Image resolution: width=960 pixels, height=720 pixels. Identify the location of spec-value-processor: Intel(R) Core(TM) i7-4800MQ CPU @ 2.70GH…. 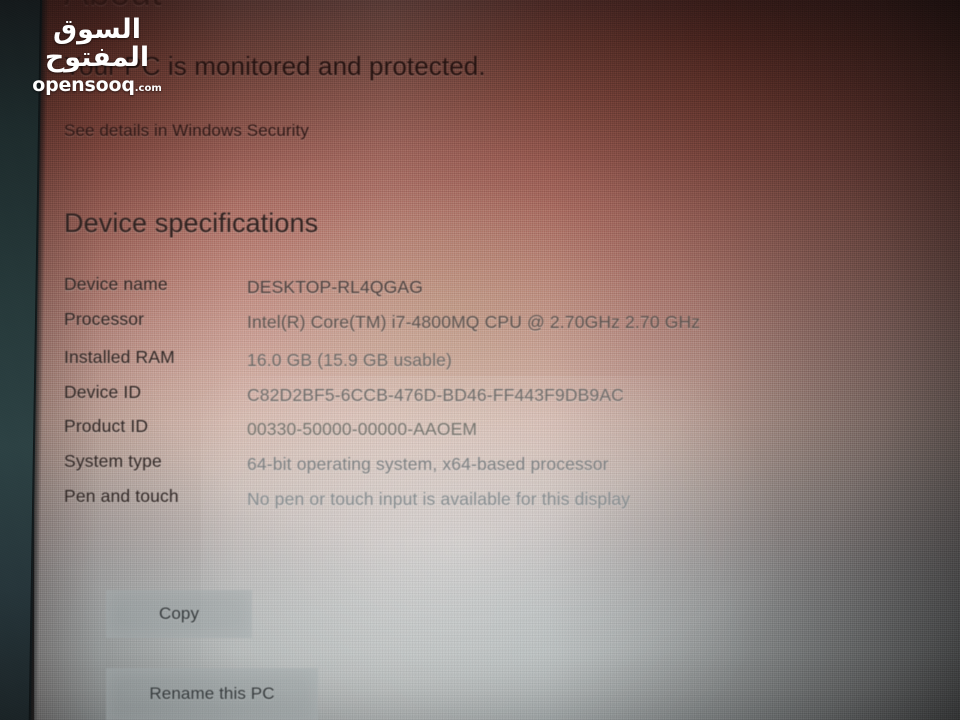
(474, 321).